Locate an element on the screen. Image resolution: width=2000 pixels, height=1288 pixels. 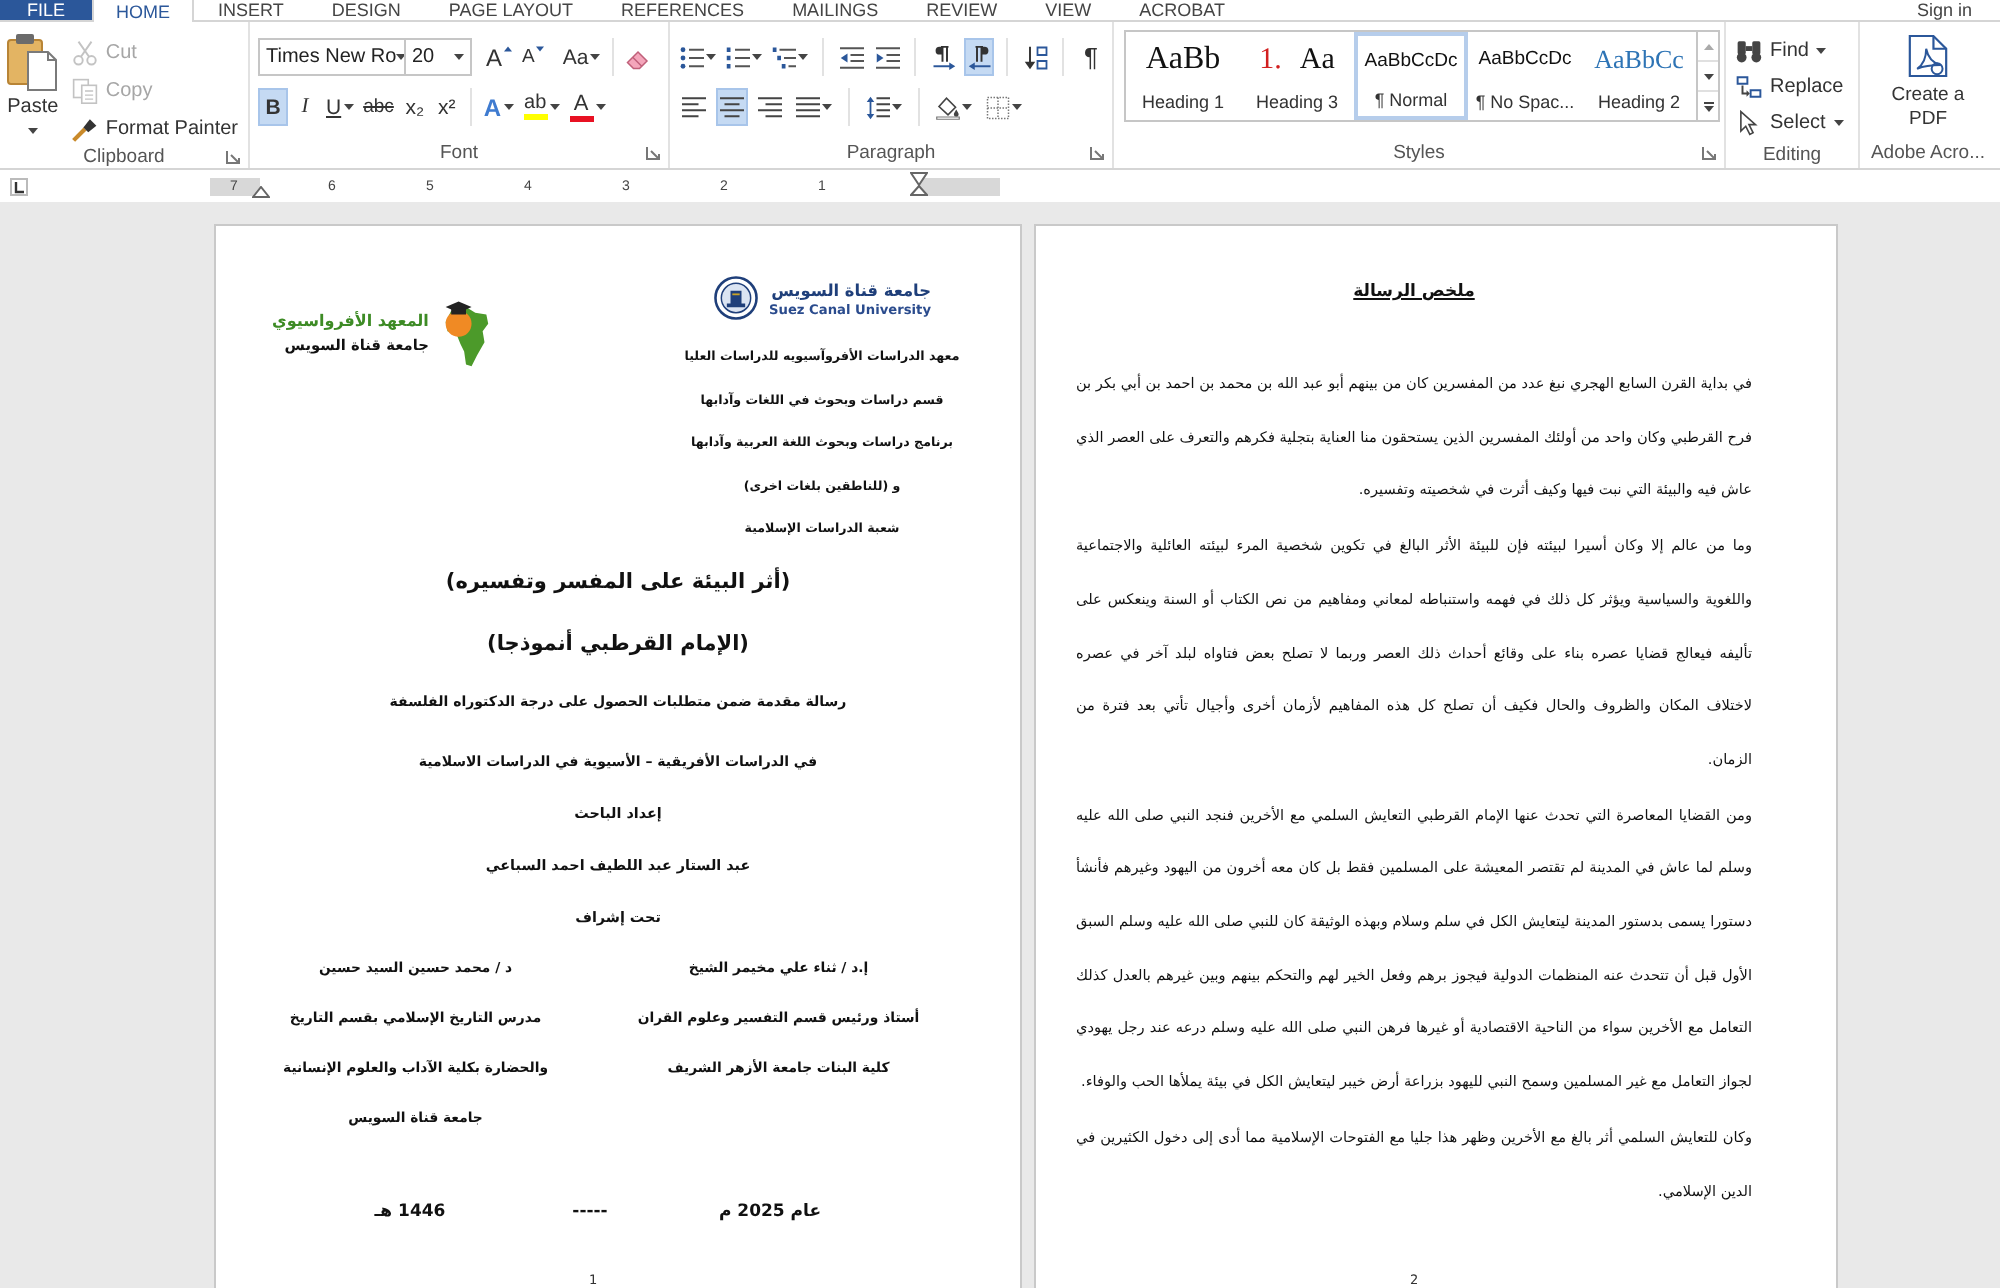
align-center-icon is located at coordinates (732, 107).